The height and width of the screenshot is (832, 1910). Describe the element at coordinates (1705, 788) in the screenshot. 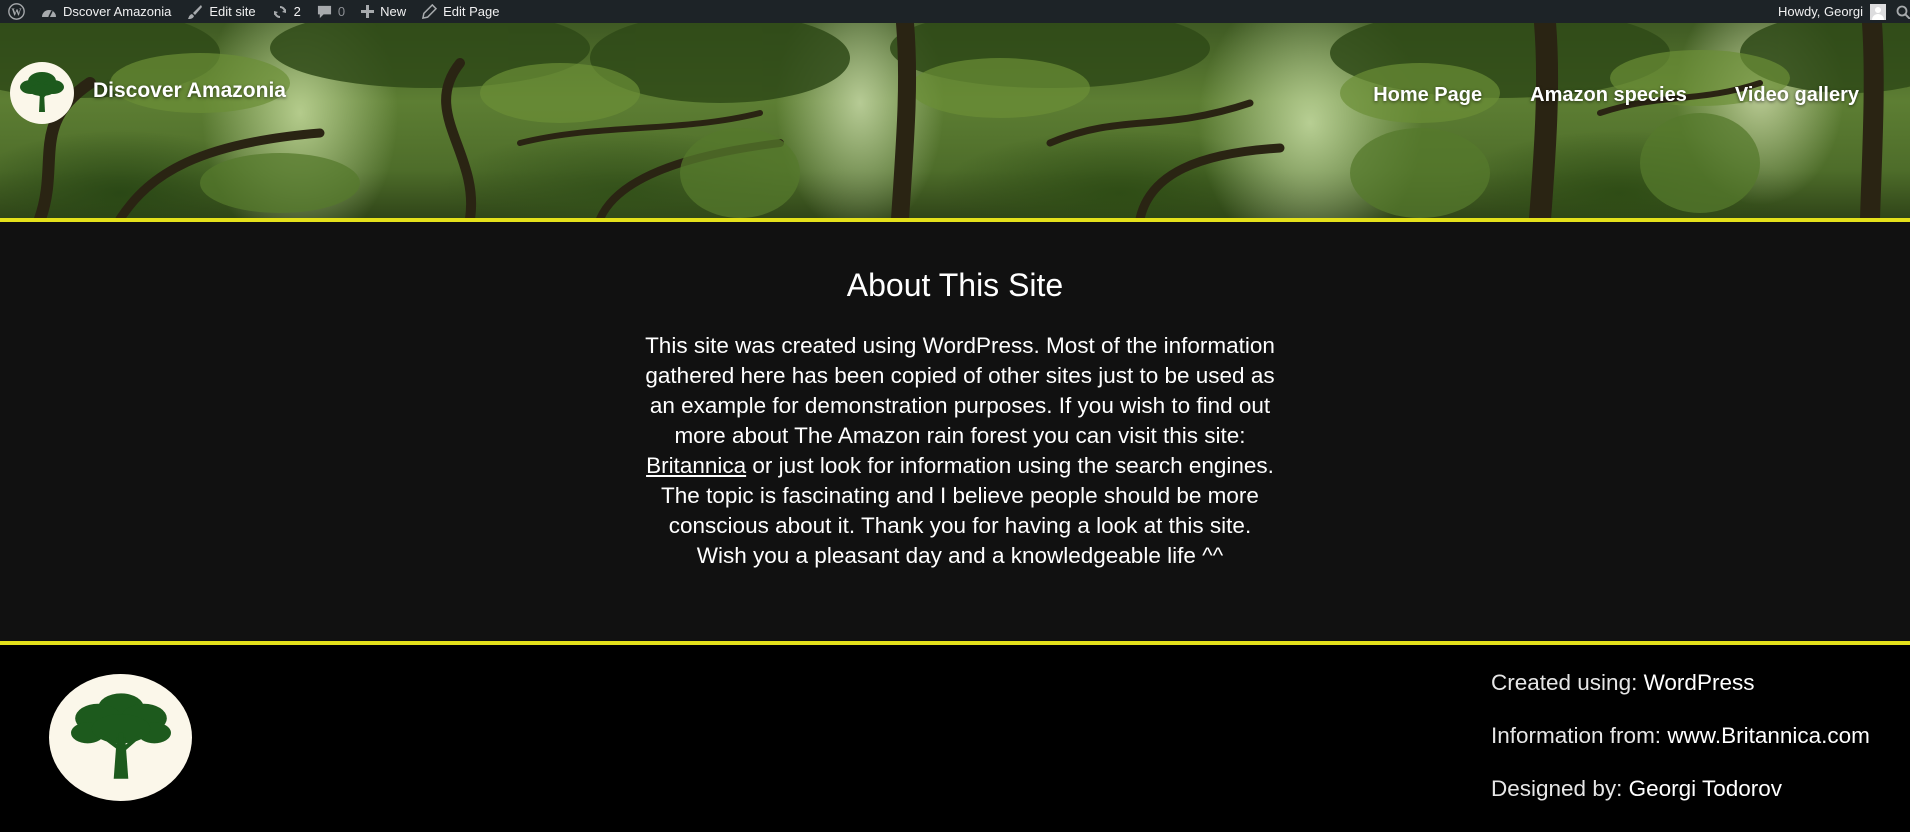

I see `credit-value: Georgi Todorov` at that location.